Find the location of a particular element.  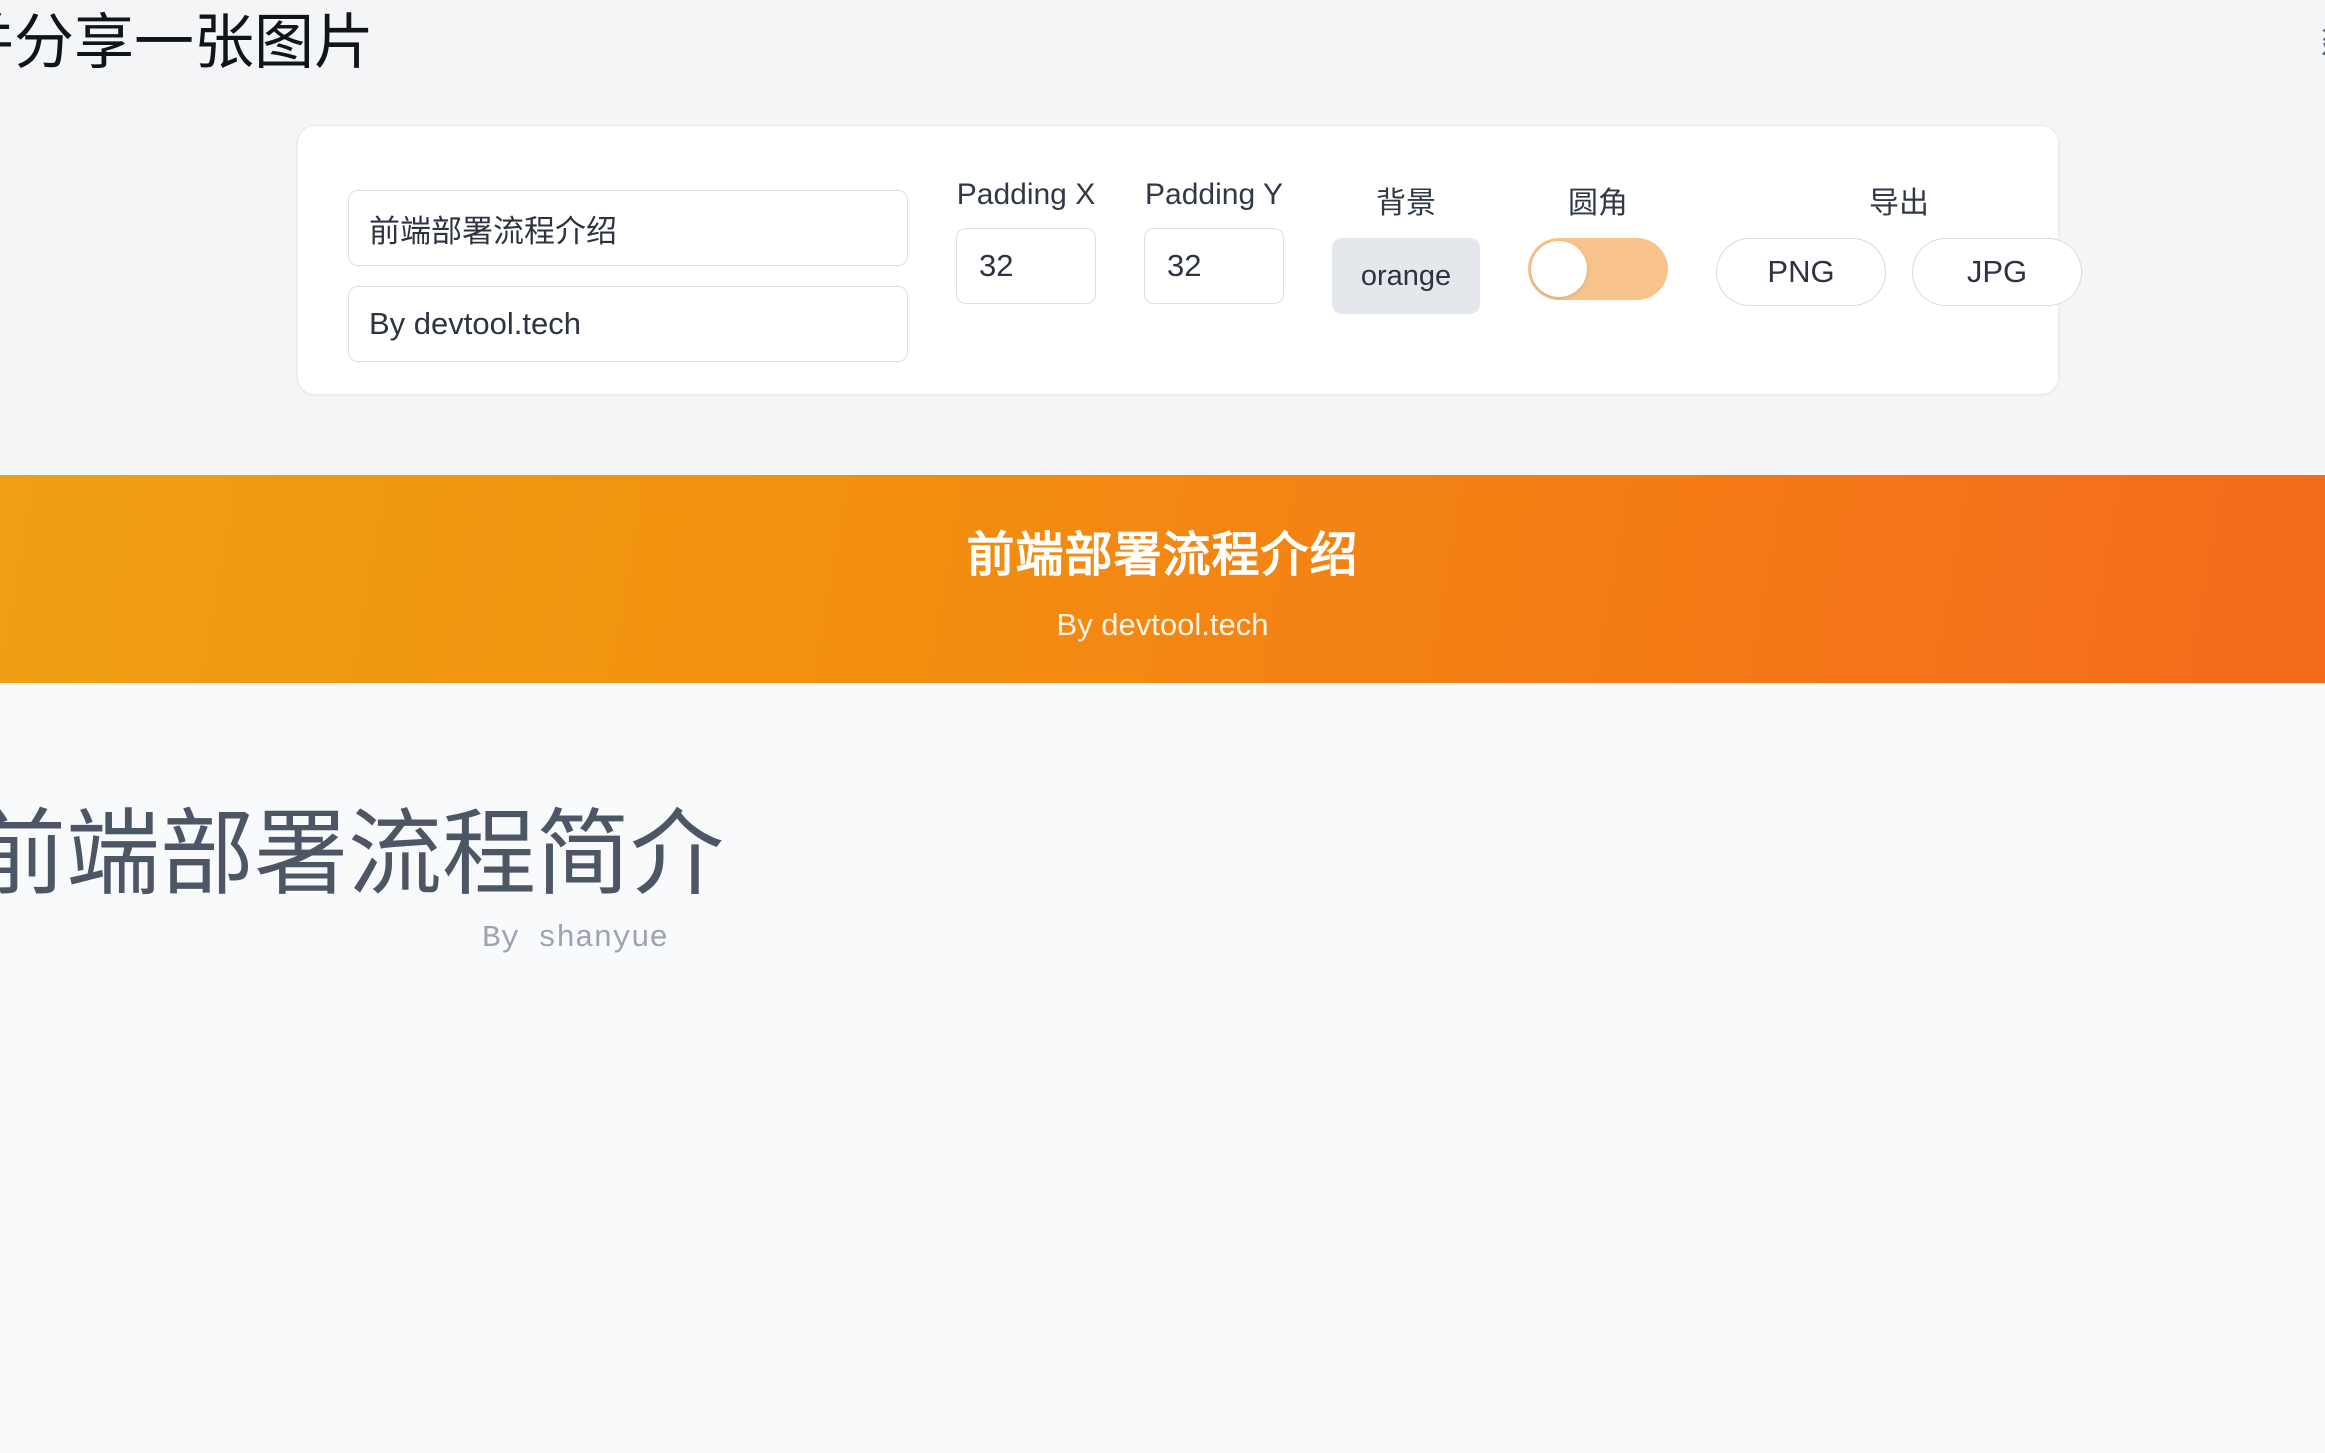

export-label: 导出 is located at coordinates (1899, 203).